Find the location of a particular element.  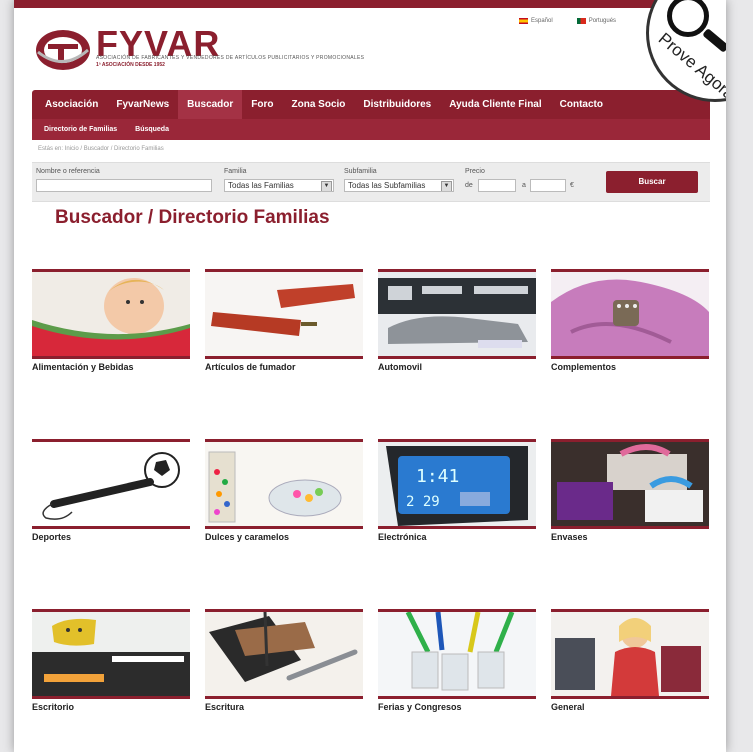

top-bar is located at coordinates (370, 4).